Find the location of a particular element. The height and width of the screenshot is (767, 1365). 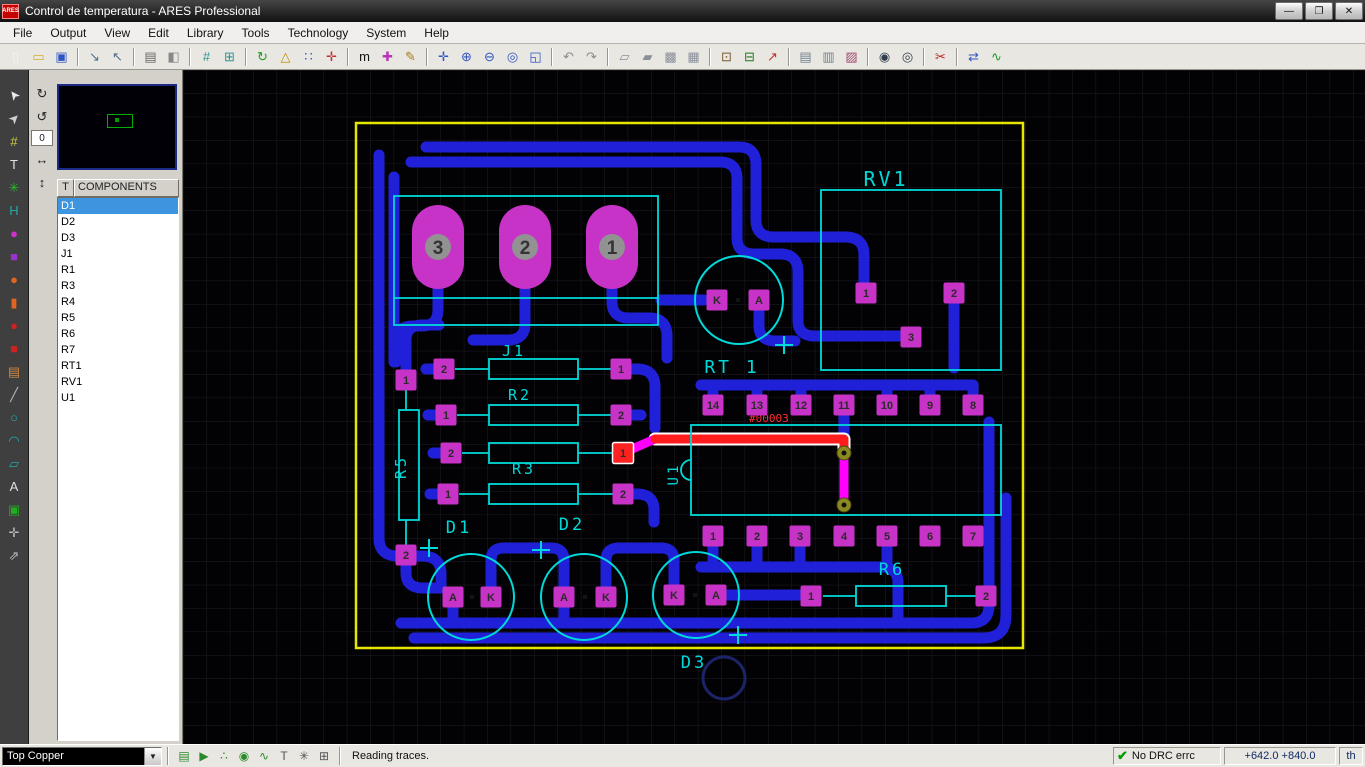

export-region-icon: ↖ is located at coordinates (117, 56).